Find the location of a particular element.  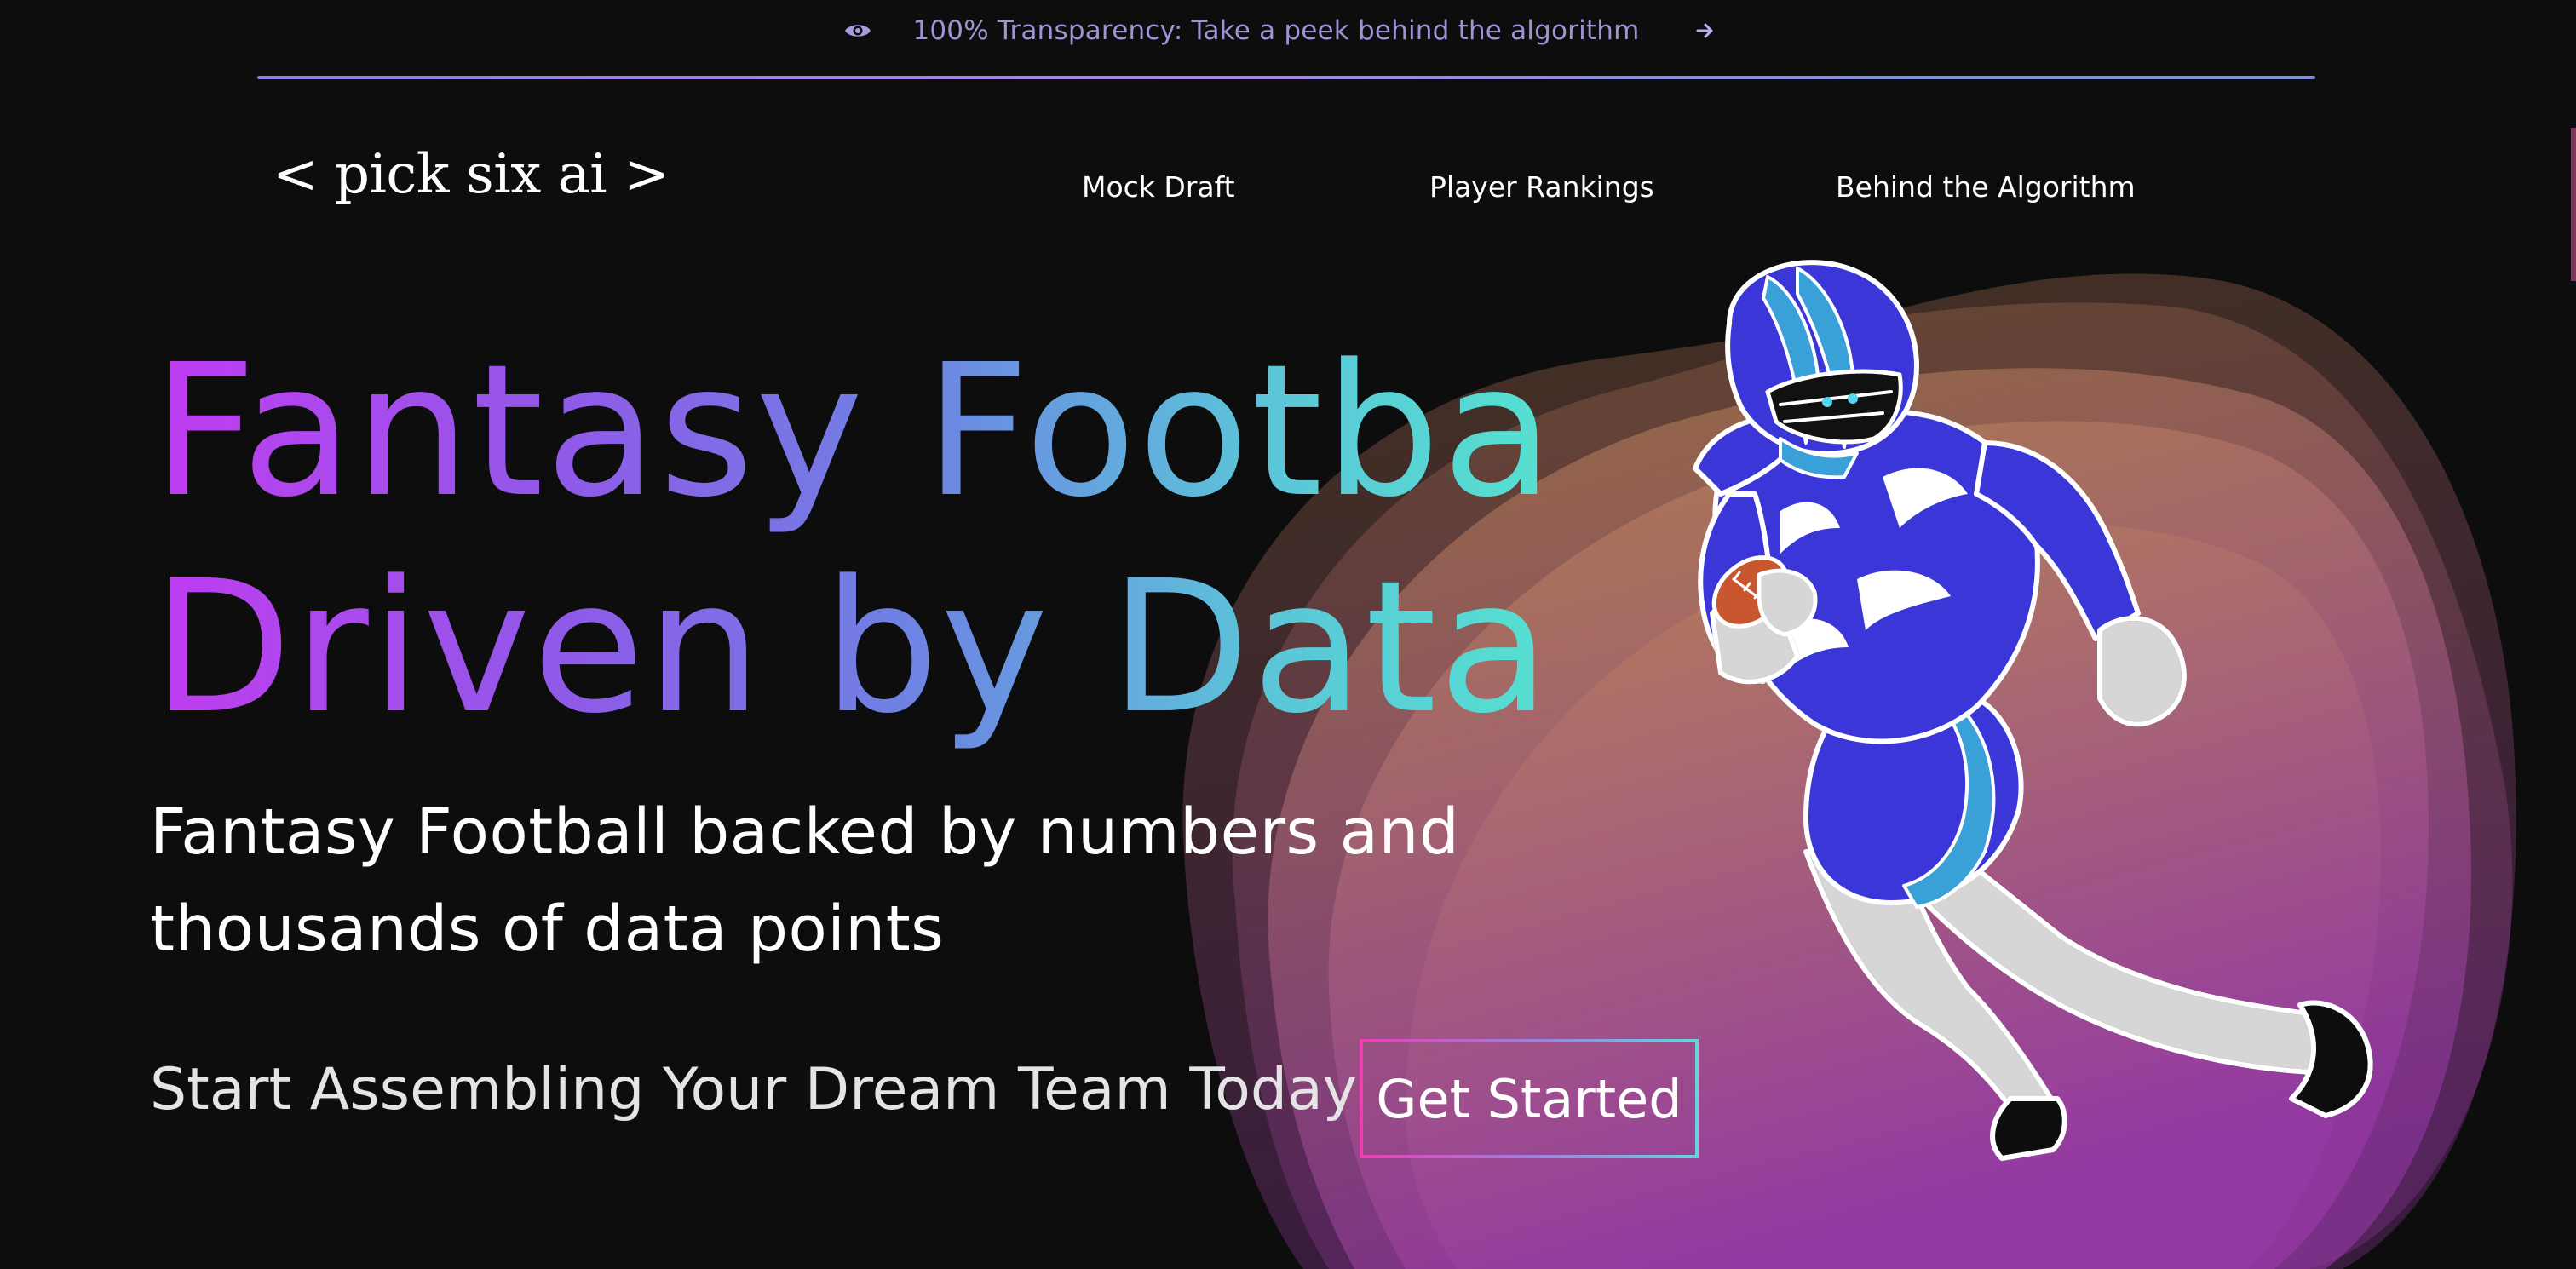

banner-divider is located at coordinates (1286, 77).